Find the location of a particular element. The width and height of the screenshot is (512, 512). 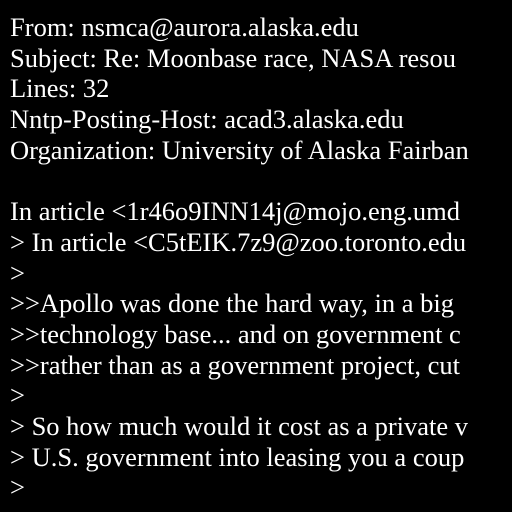

header-subject: Subject: Re: Moonbase race, NASA resou is located at coordinates (233, 57).